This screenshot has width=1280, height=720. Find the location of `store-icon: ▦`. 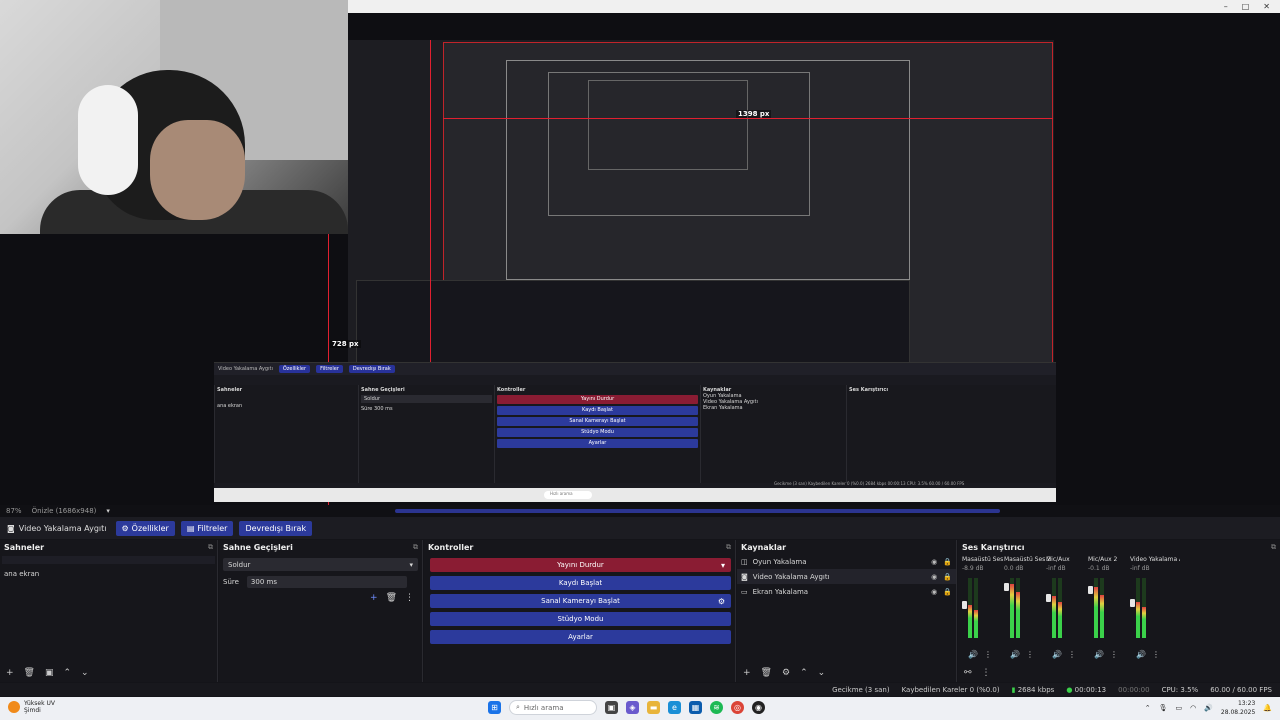

store-icon: ▦ is located at coordinates (695, 707).